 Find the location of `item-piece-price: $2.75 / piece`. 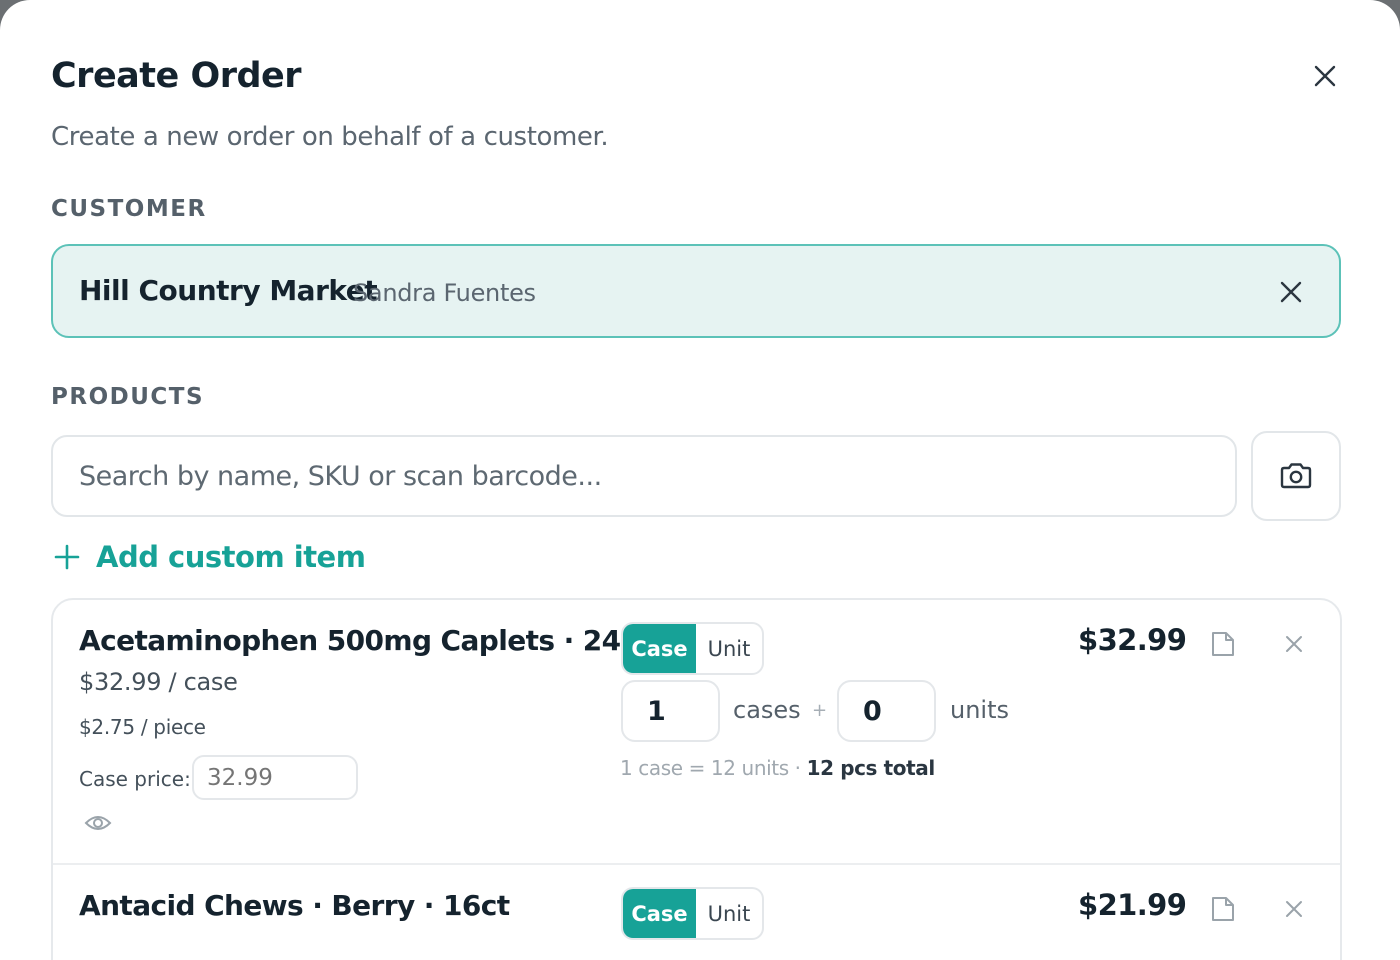

item-piece-price: $2.75 / piece is located at coordinates (142, 727).